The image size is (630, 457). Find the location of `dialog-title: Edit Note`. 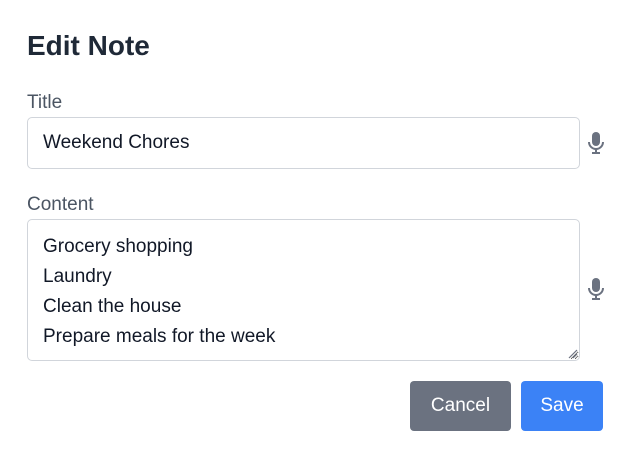

dialog-title: Edit Note is located at coordinates (88, 45).